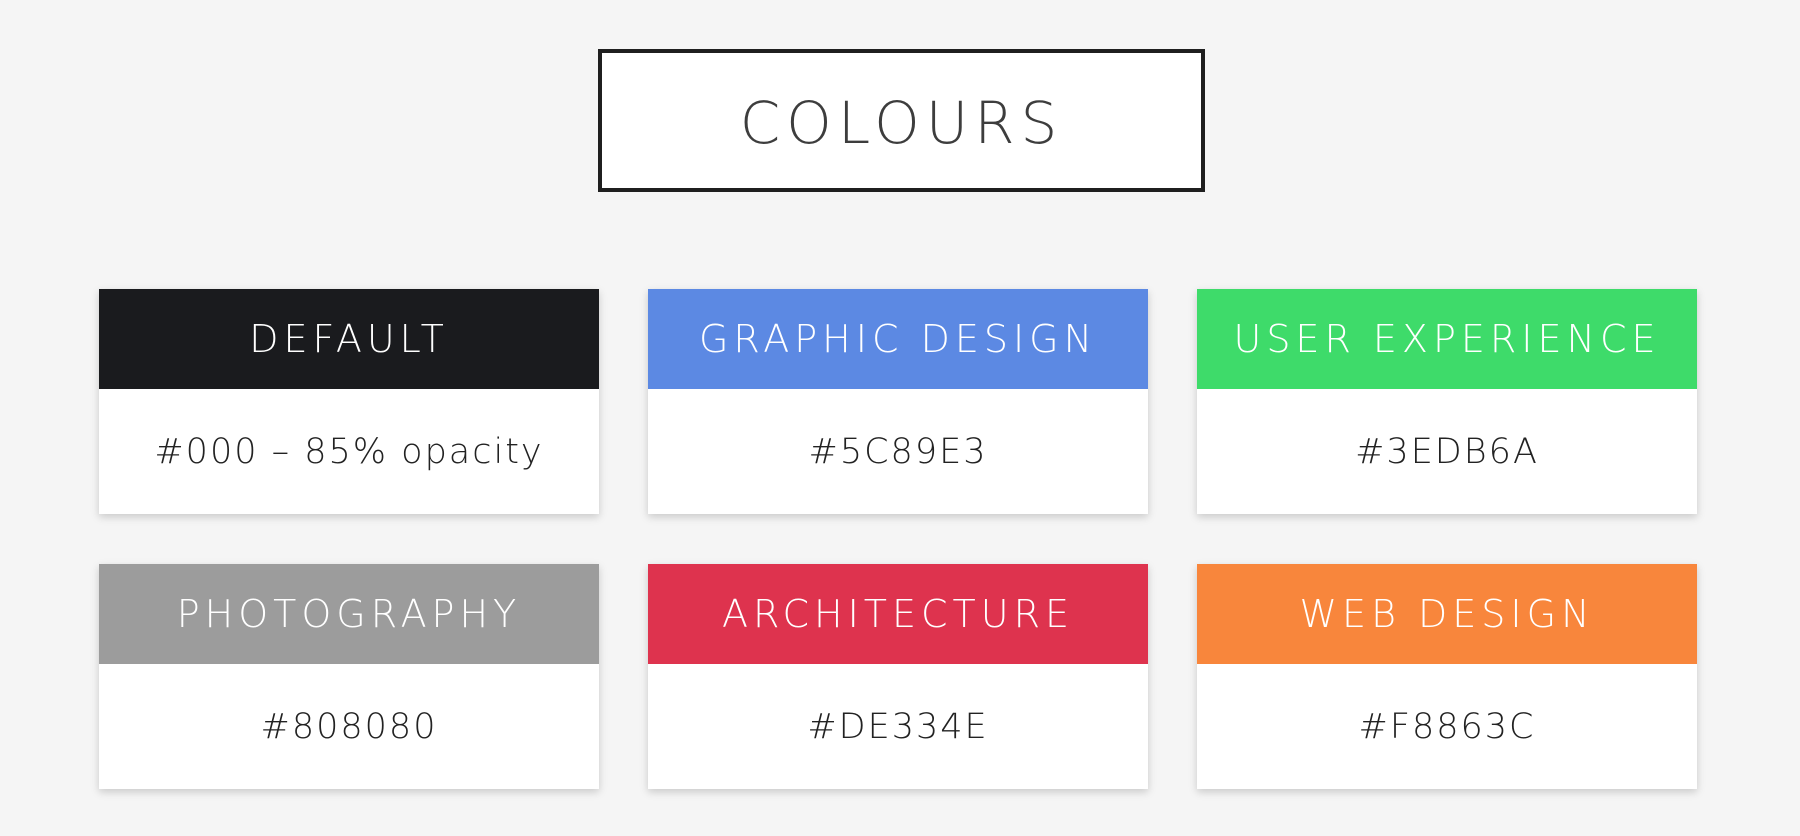 The width and height of the screenshot is (1800, 836). I want to click on colour-card-default: DEFAULT #000 – 85% opacity, so click(349, 401).